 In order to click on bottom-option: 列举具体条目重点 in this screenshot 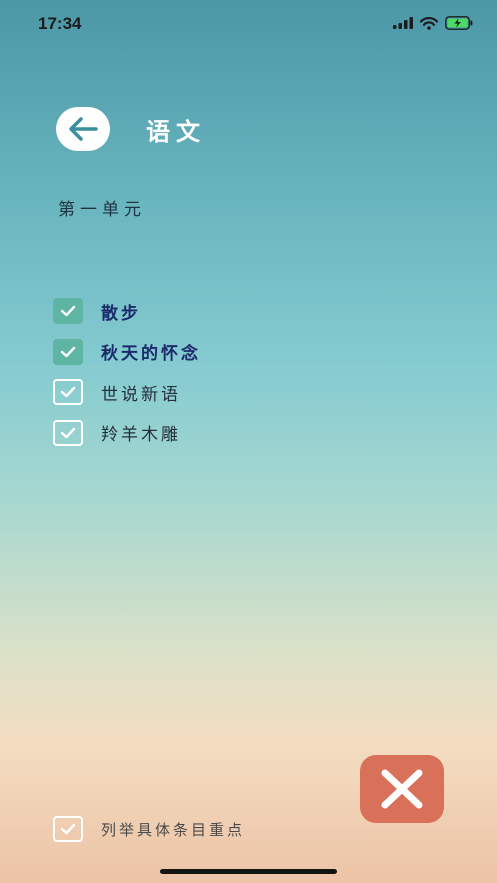, I will do `click(149, 829)`.